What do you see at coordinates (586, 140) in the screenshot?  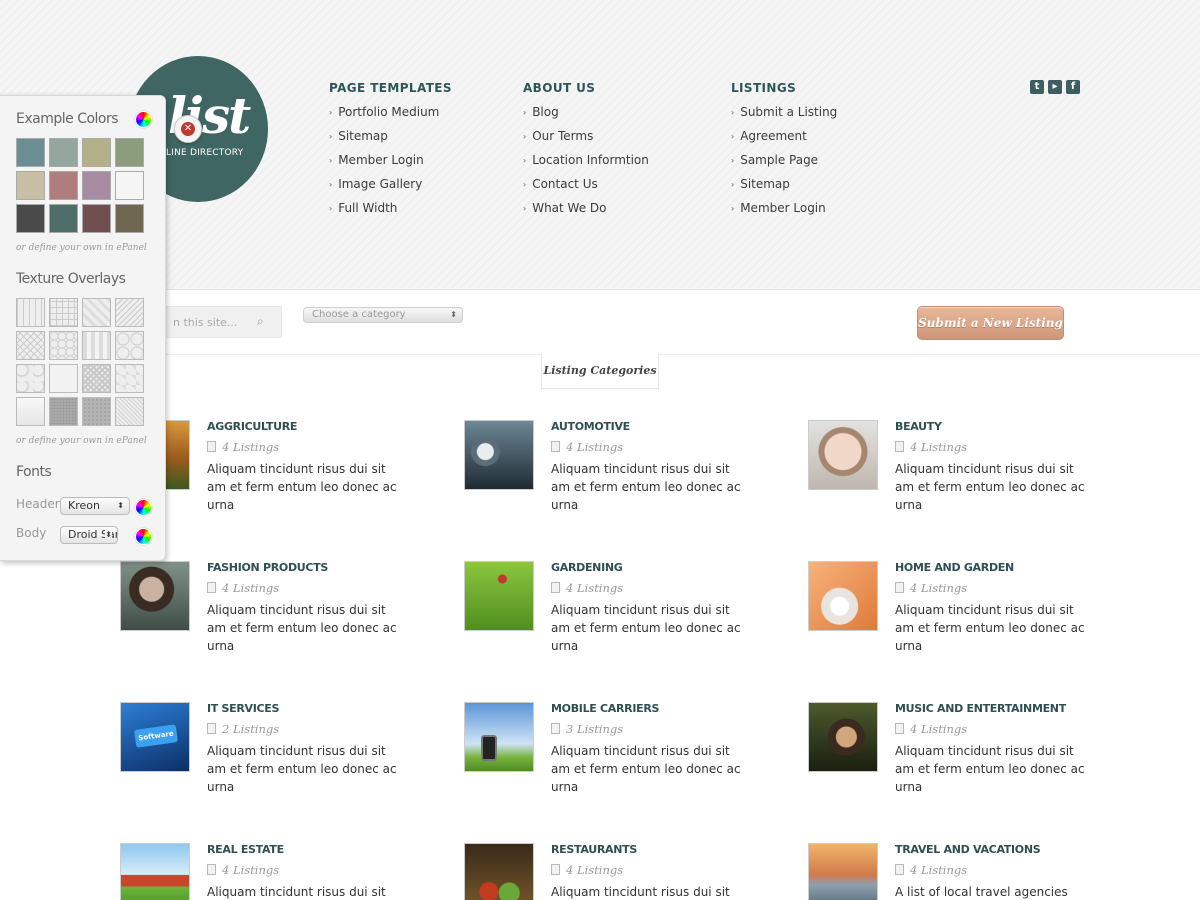 I see `nav-link: › Our Terms` at bounding box center [586, 140].